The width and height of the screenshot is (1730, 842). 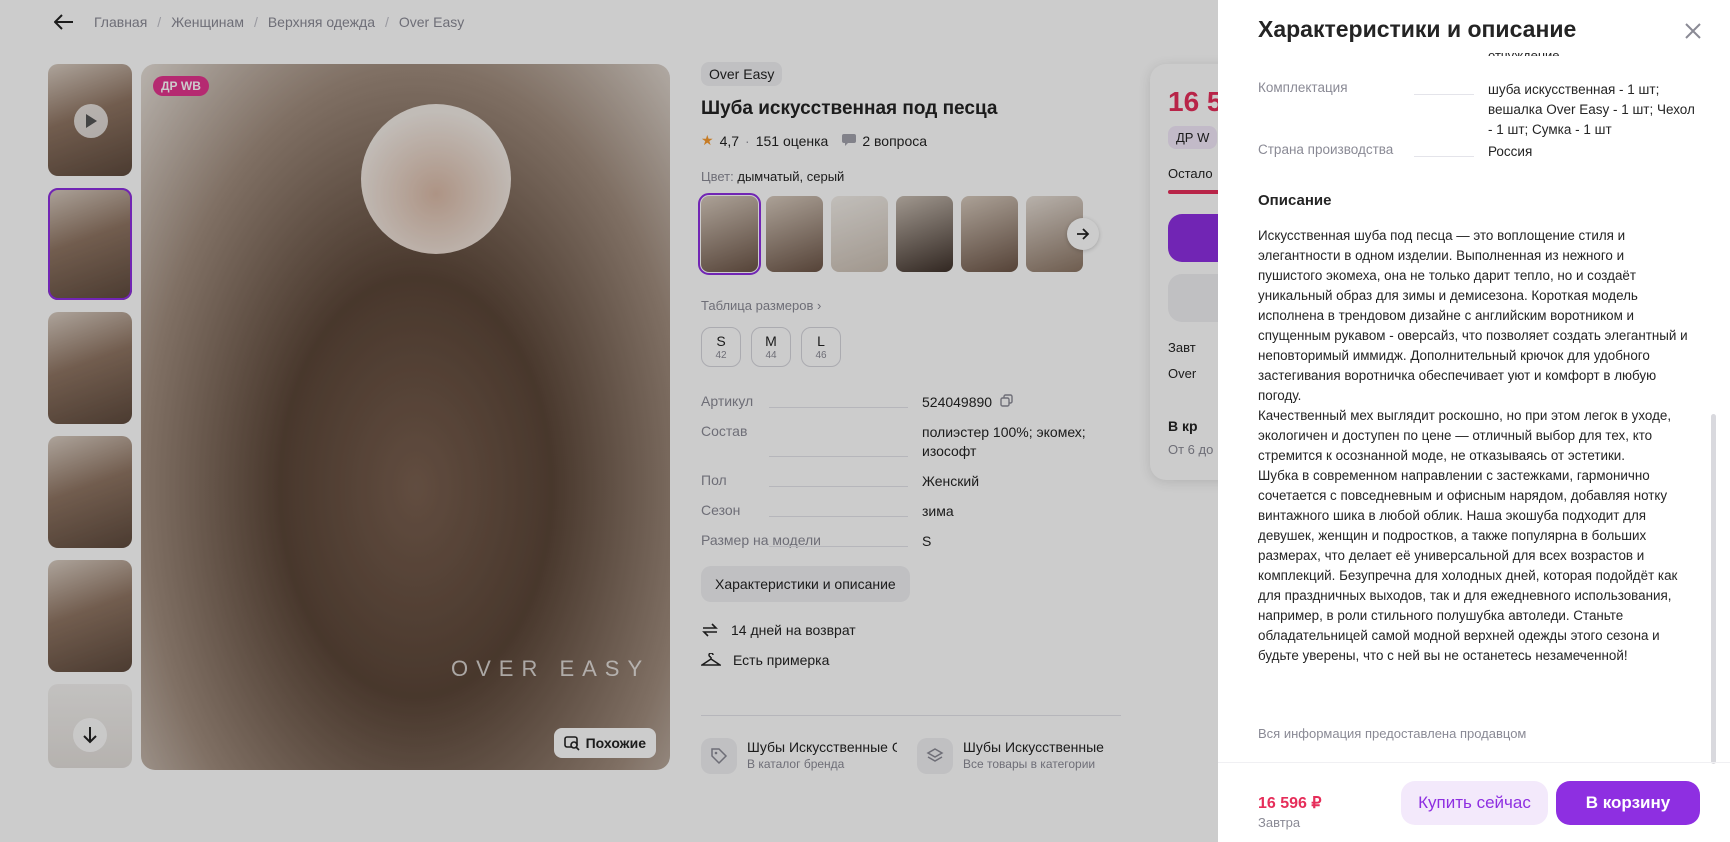 I want to click on clipped-value: отчуждение, so click(x=1524, y=52).